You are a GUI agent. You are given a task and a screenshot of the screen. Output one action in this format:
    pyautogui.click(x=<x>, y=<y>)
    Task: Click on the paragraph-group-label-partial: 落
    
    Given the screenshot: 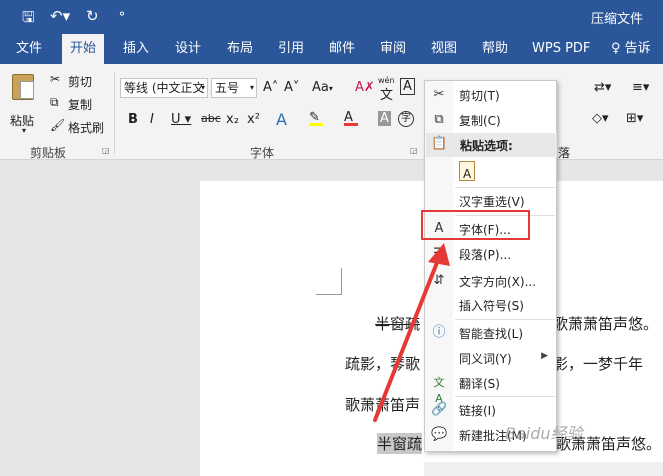 What is the action you would take?
    pyautogui.click(x=564, y=153)
    